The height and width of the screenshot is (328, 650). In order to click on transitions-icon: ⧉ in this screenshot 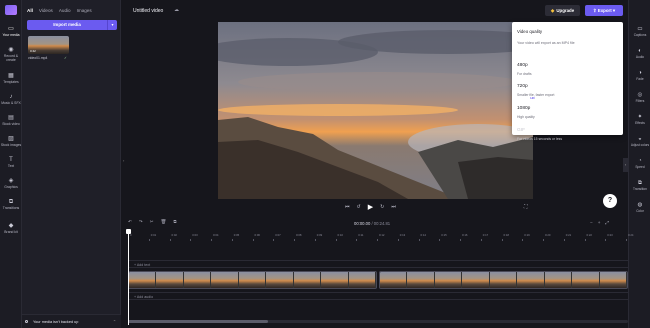, I will do `click(11, 202)`.